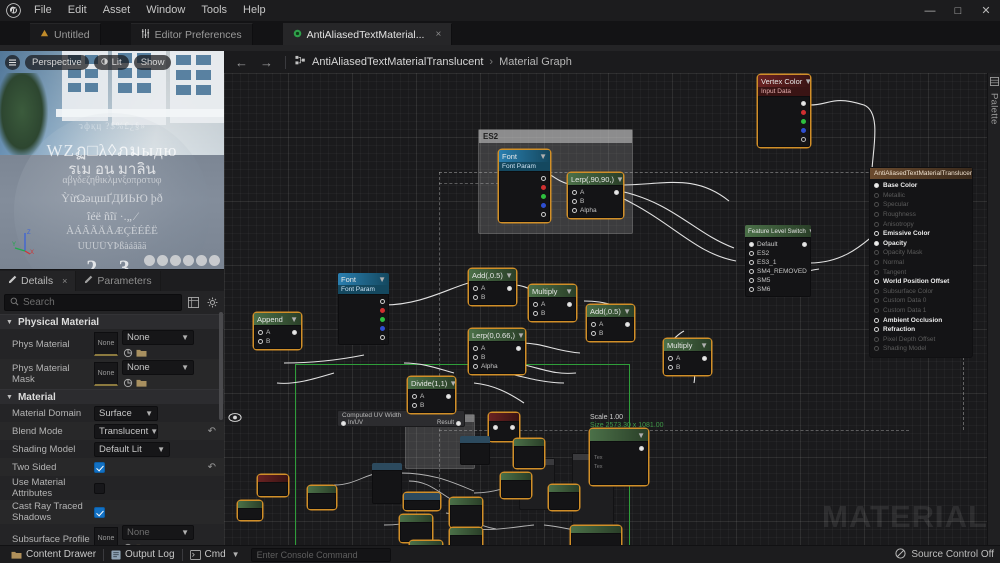 The width and height of the screenshot is (1000, 563). Describe the element at coordinates (921, 320) in the screenshot. I see `output-pin-ambient-occlusion: Ambient Occlusion` at that location.